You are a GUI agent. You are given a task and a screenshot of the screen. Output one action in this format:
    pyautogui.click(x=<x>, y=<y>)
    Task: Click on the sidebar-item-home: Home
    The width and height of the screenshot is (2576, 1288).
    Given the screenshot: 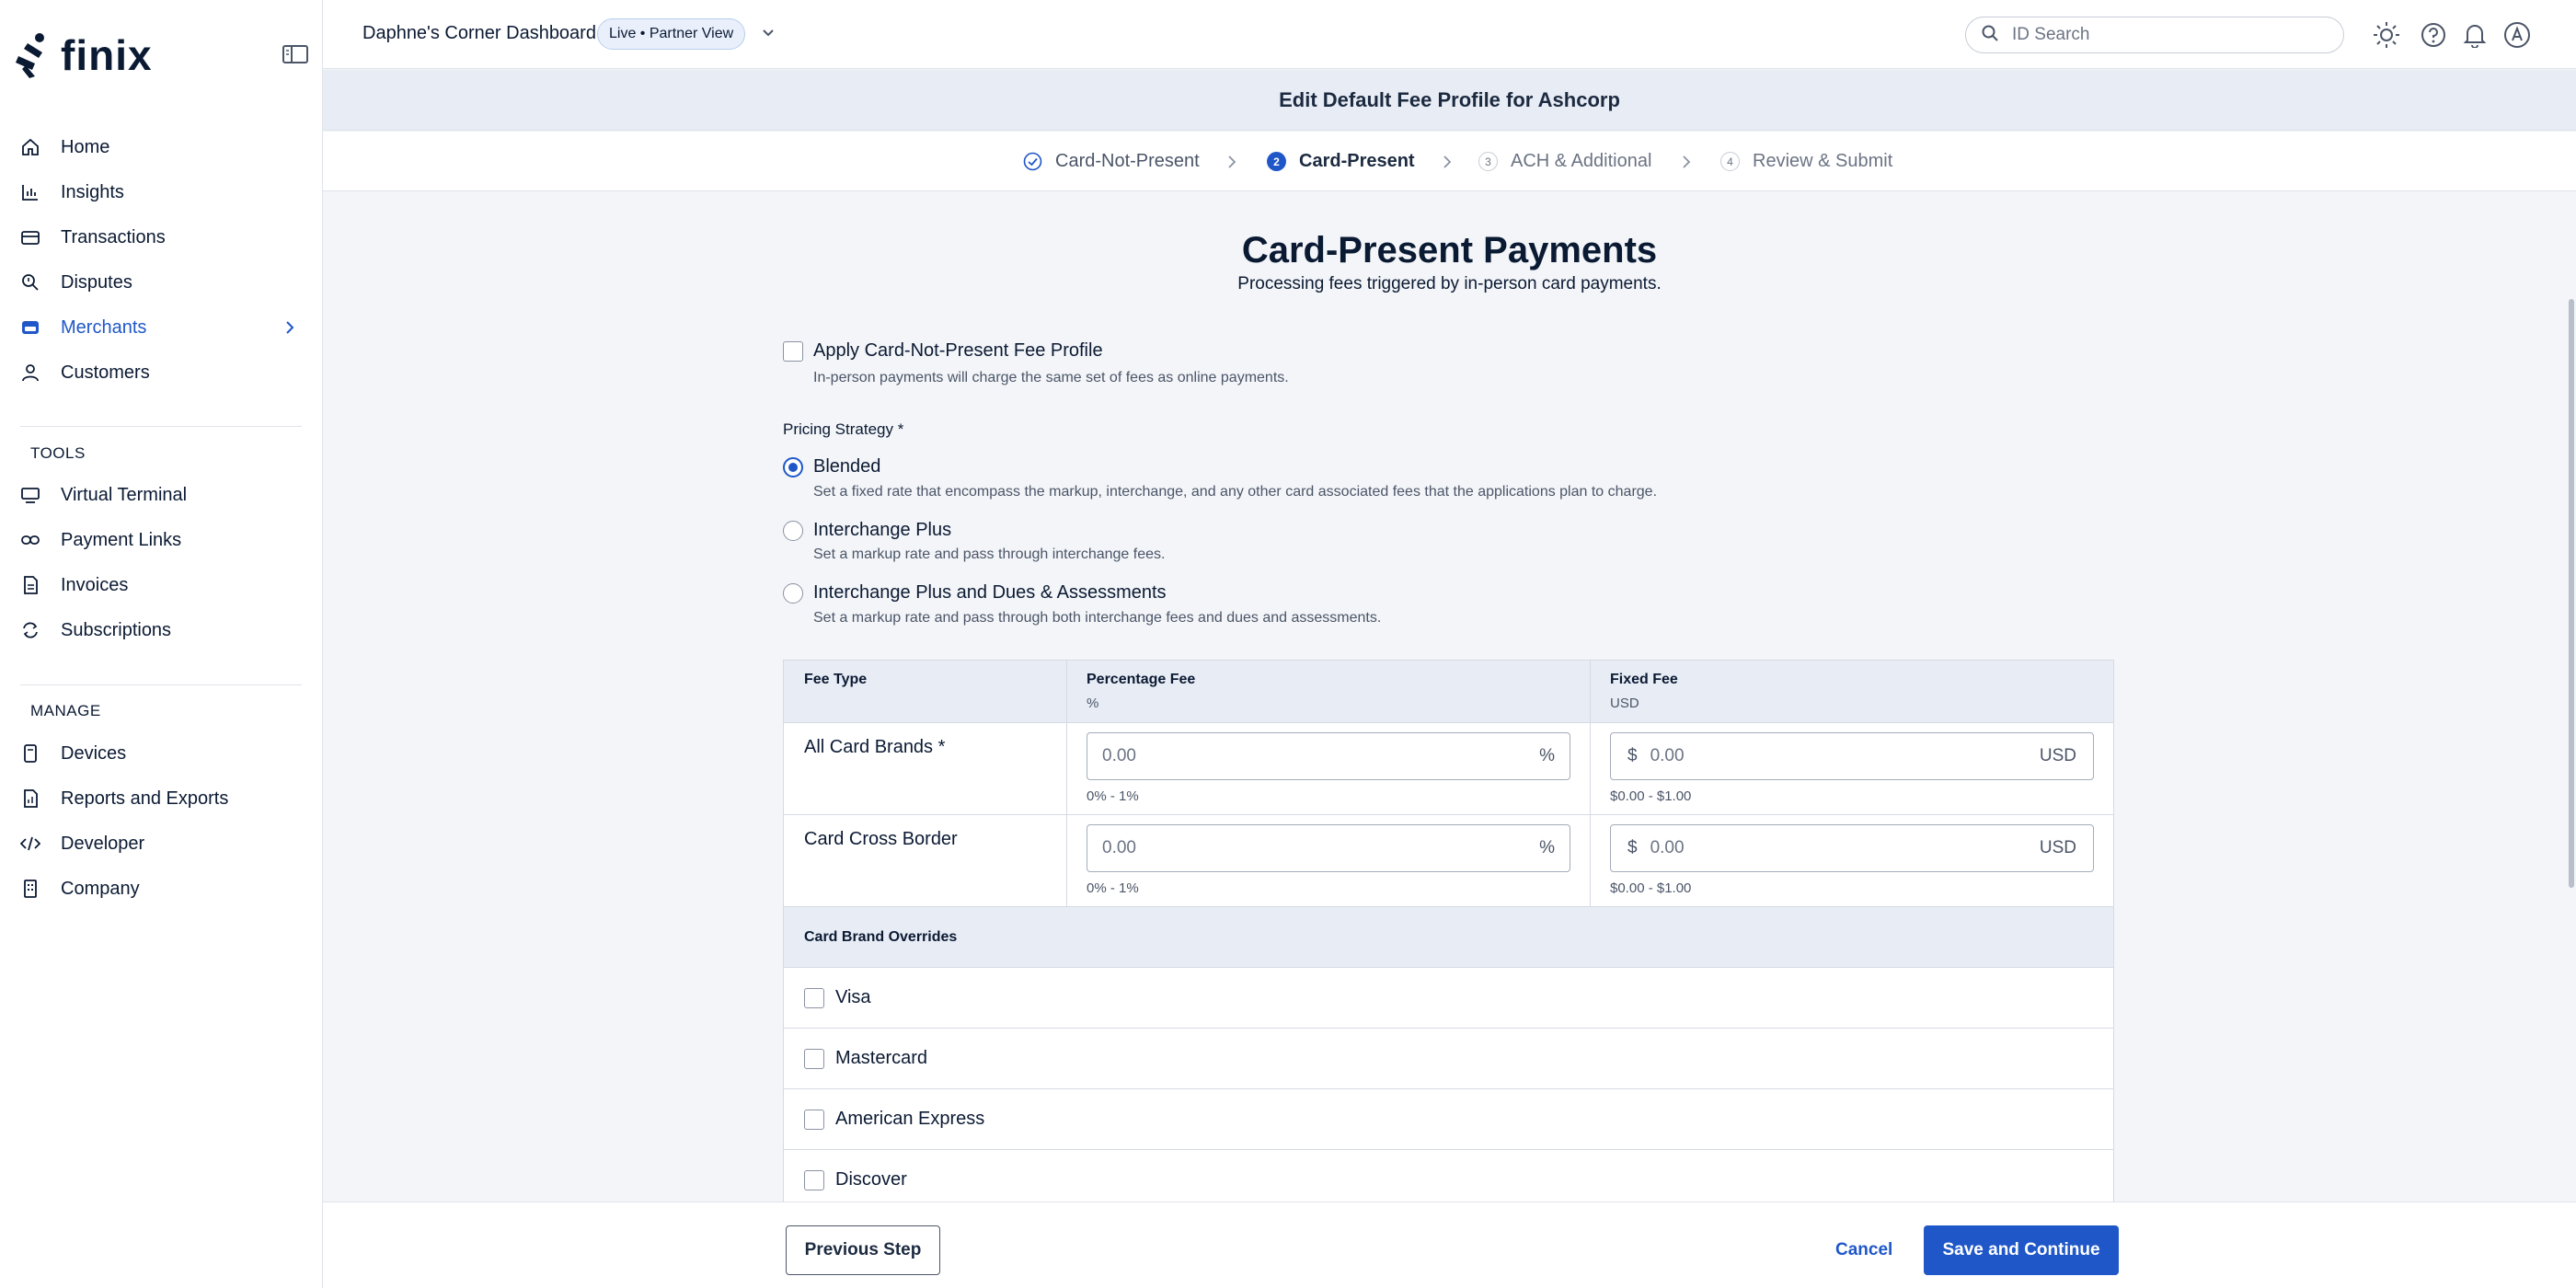 What is the action you would take?
    pyautogui.click(x=161, y=147)
    